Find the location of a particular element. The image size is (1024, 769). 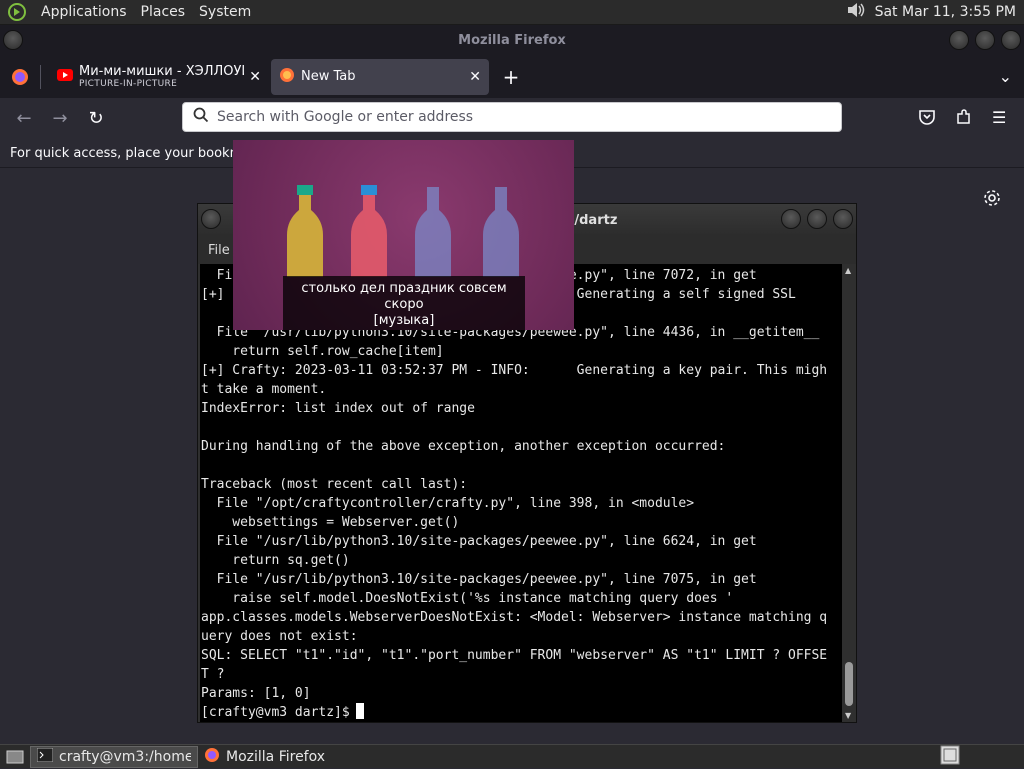

url-placeholder: Search with Google or enter address is located at coordinates (345, 117).